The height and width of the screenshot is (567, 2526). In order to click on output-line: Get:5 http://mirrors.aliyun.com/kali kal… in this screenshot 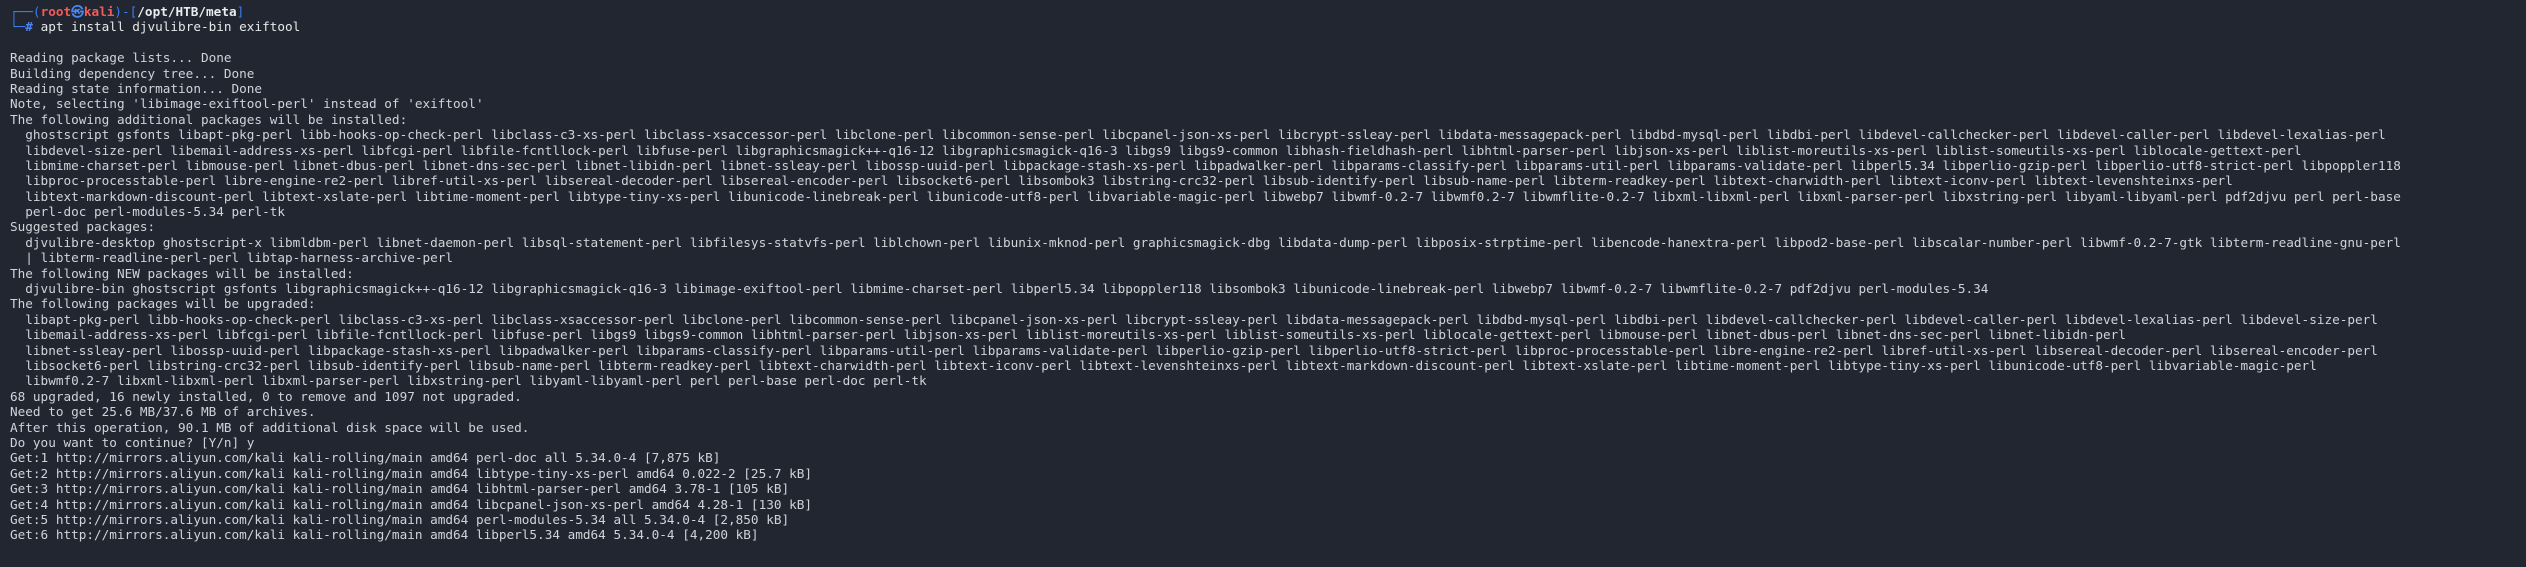, I will do `click(400, 519)`.